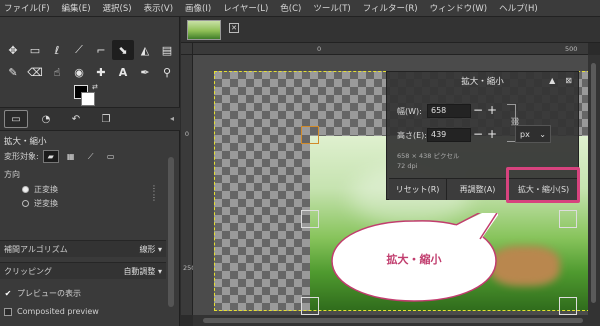 This screenshot has height=326, width=600. I want to click on menu-file: ファイル(F), so click(27, 8).